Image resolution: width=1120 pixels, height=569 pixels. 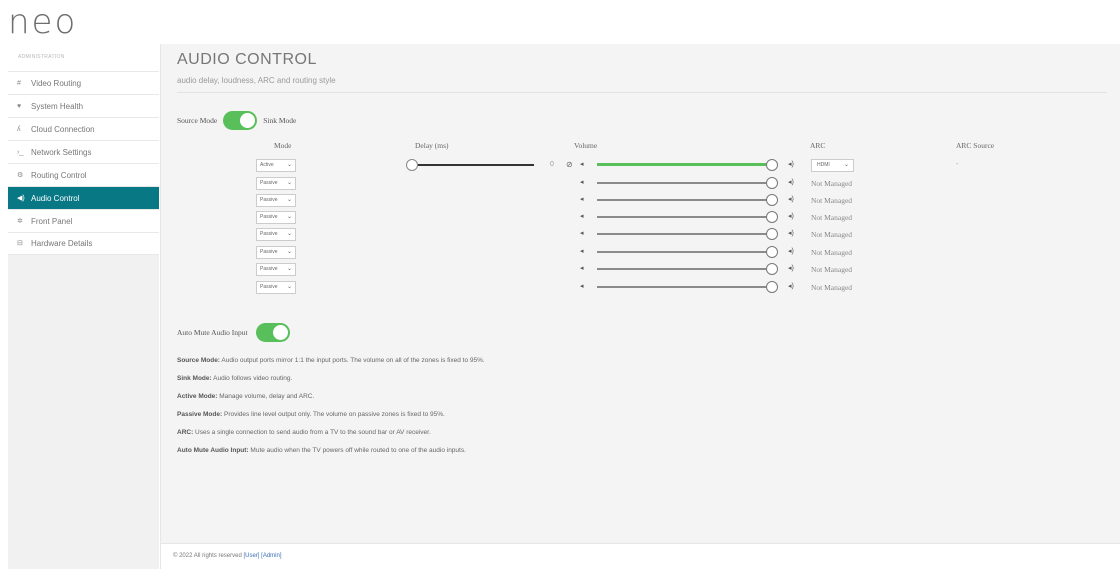 I want to click on zone-row: Zone E Passive⌄ ◂ ◂) Not Managed, so click(x=640, y=235).